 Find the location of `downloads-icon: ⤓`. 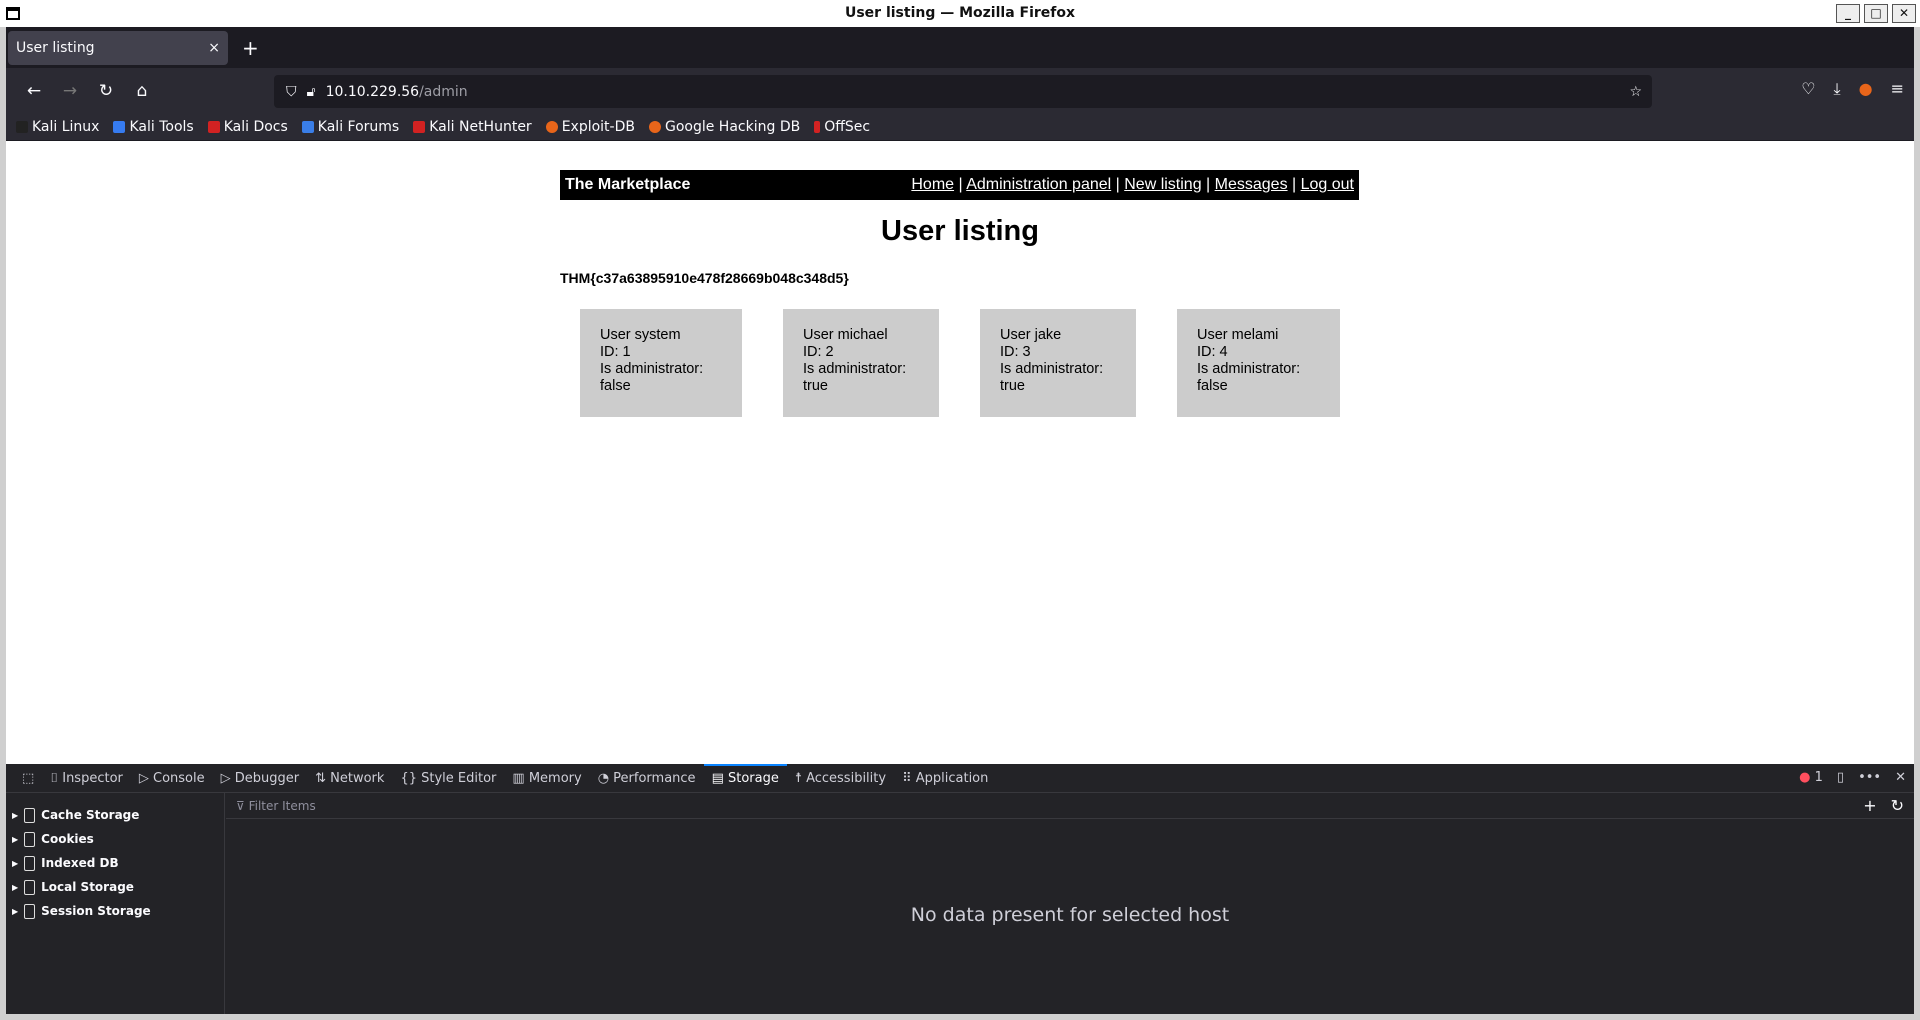

downloads-icon: ⤓ is located at coordinates (1837, 89).